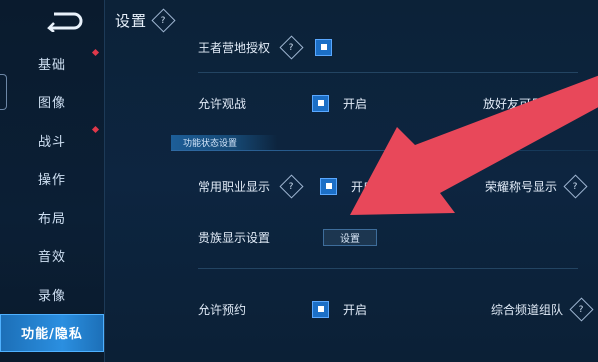  I want to click on setting-label: 王者营地授权, so click(234, 47).